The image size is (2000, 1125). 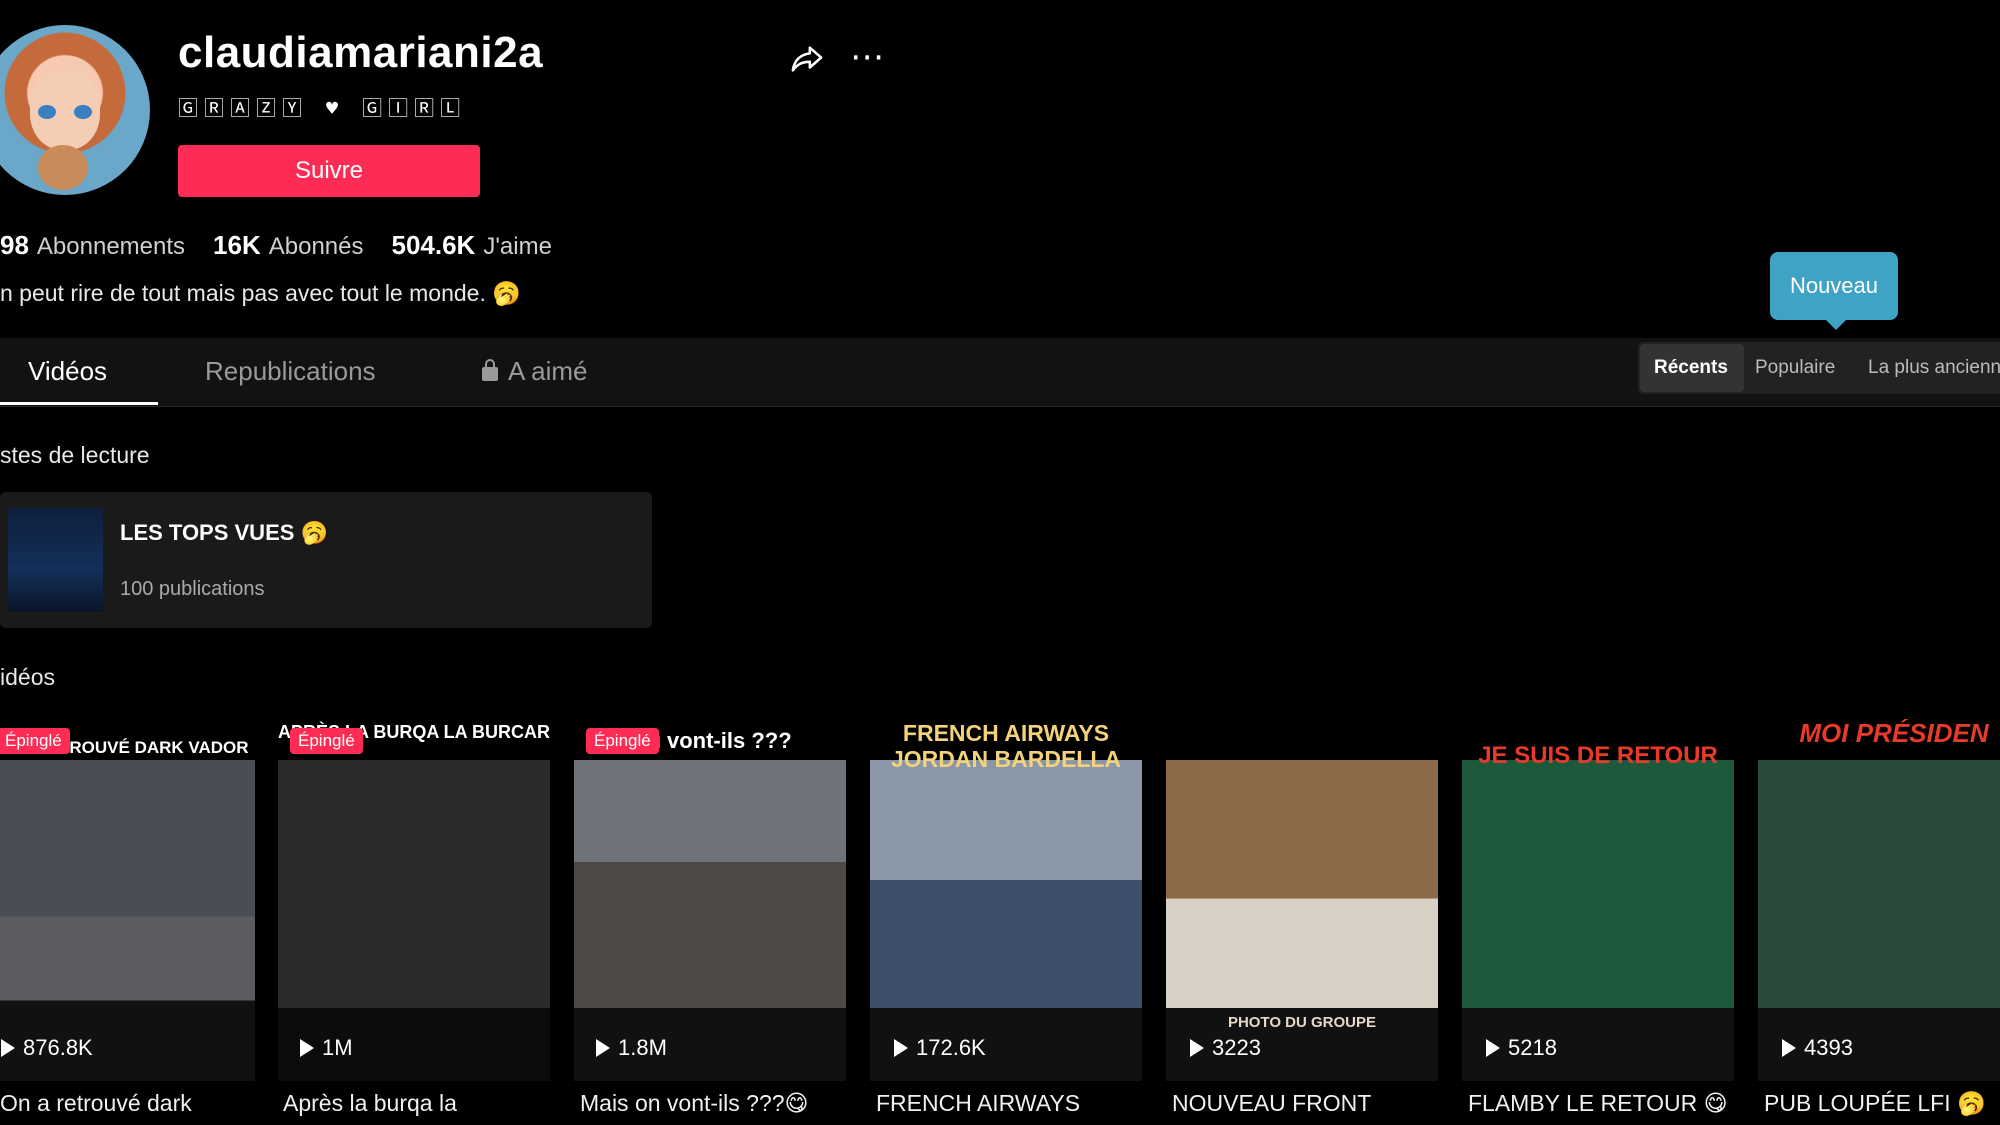 What do you see at coordinates (517, 246) in the screenshot?
I see `likes-label: J'aime` at bounding box center [517, 246].